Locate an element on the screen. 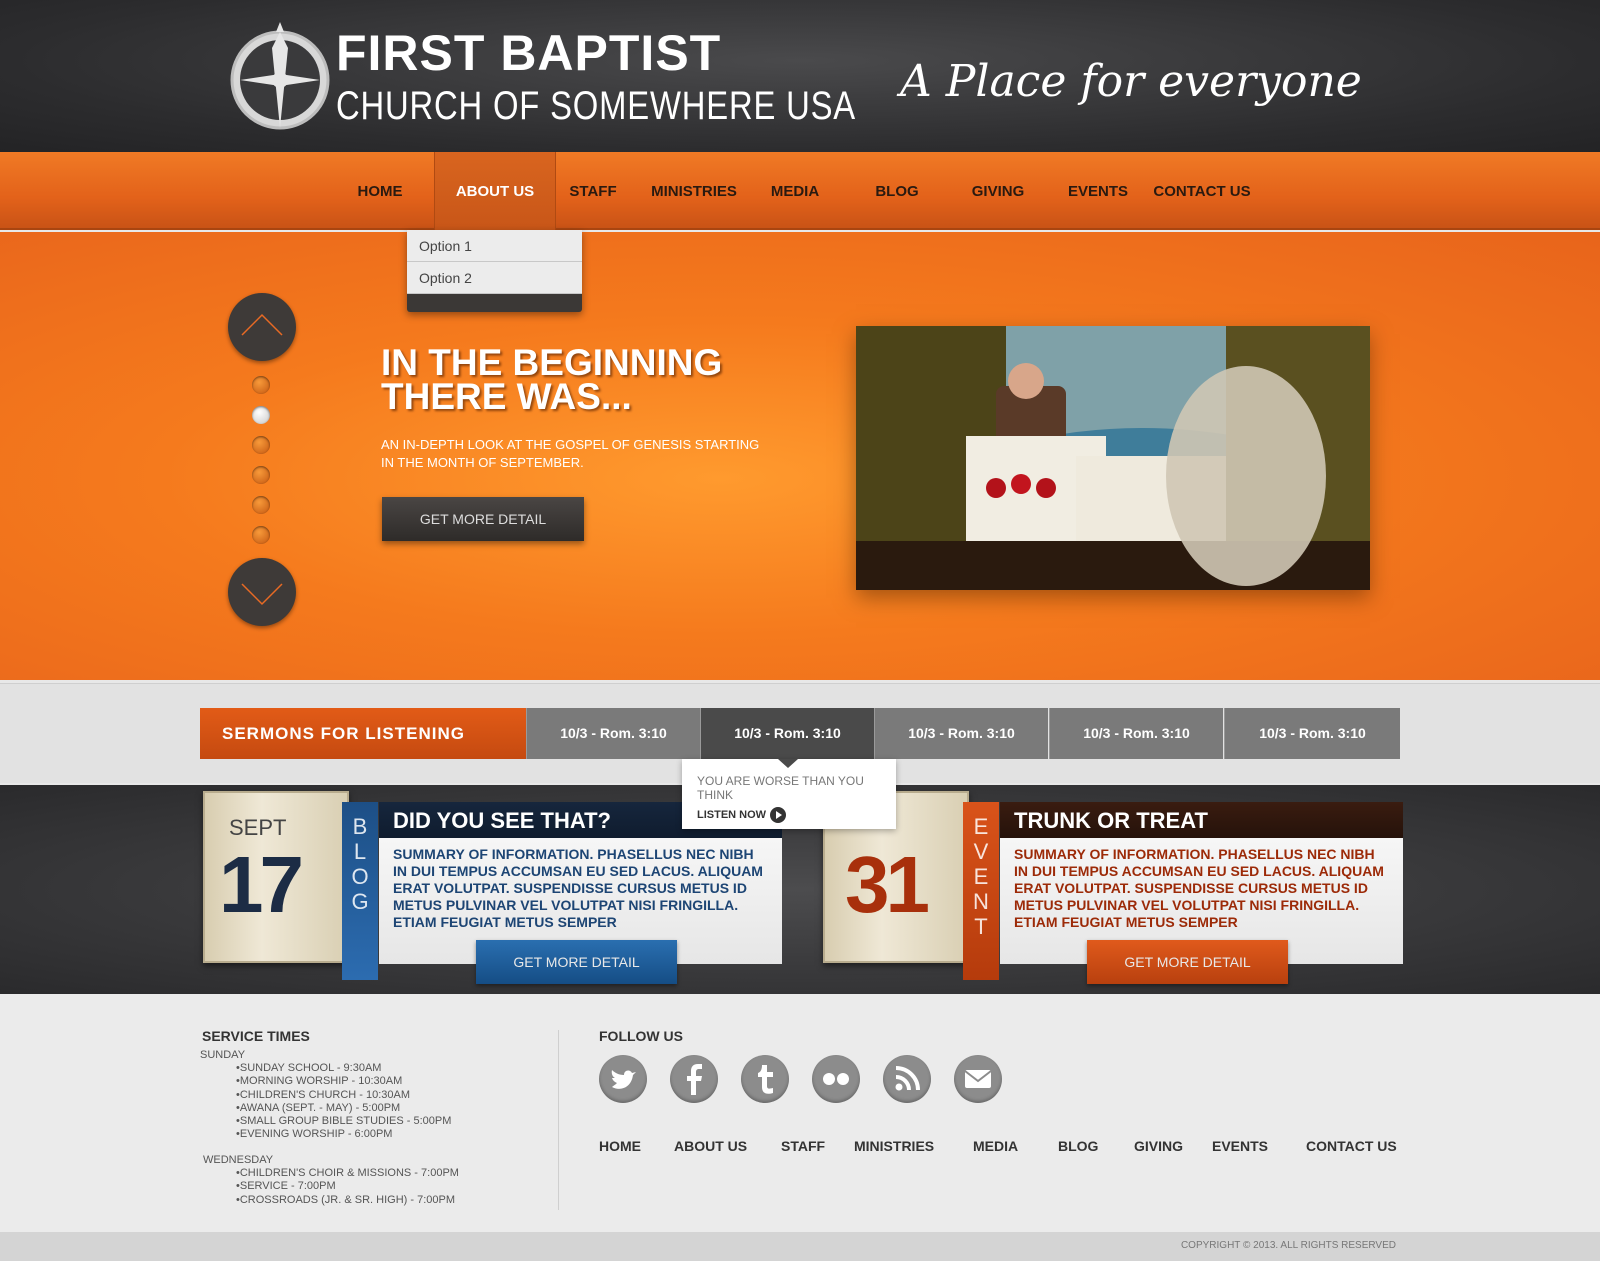 Image resolution: width=1600 pixels, height=1261 pixels. sunday-label: SUNDAY is located at coordinates (223, 1055).